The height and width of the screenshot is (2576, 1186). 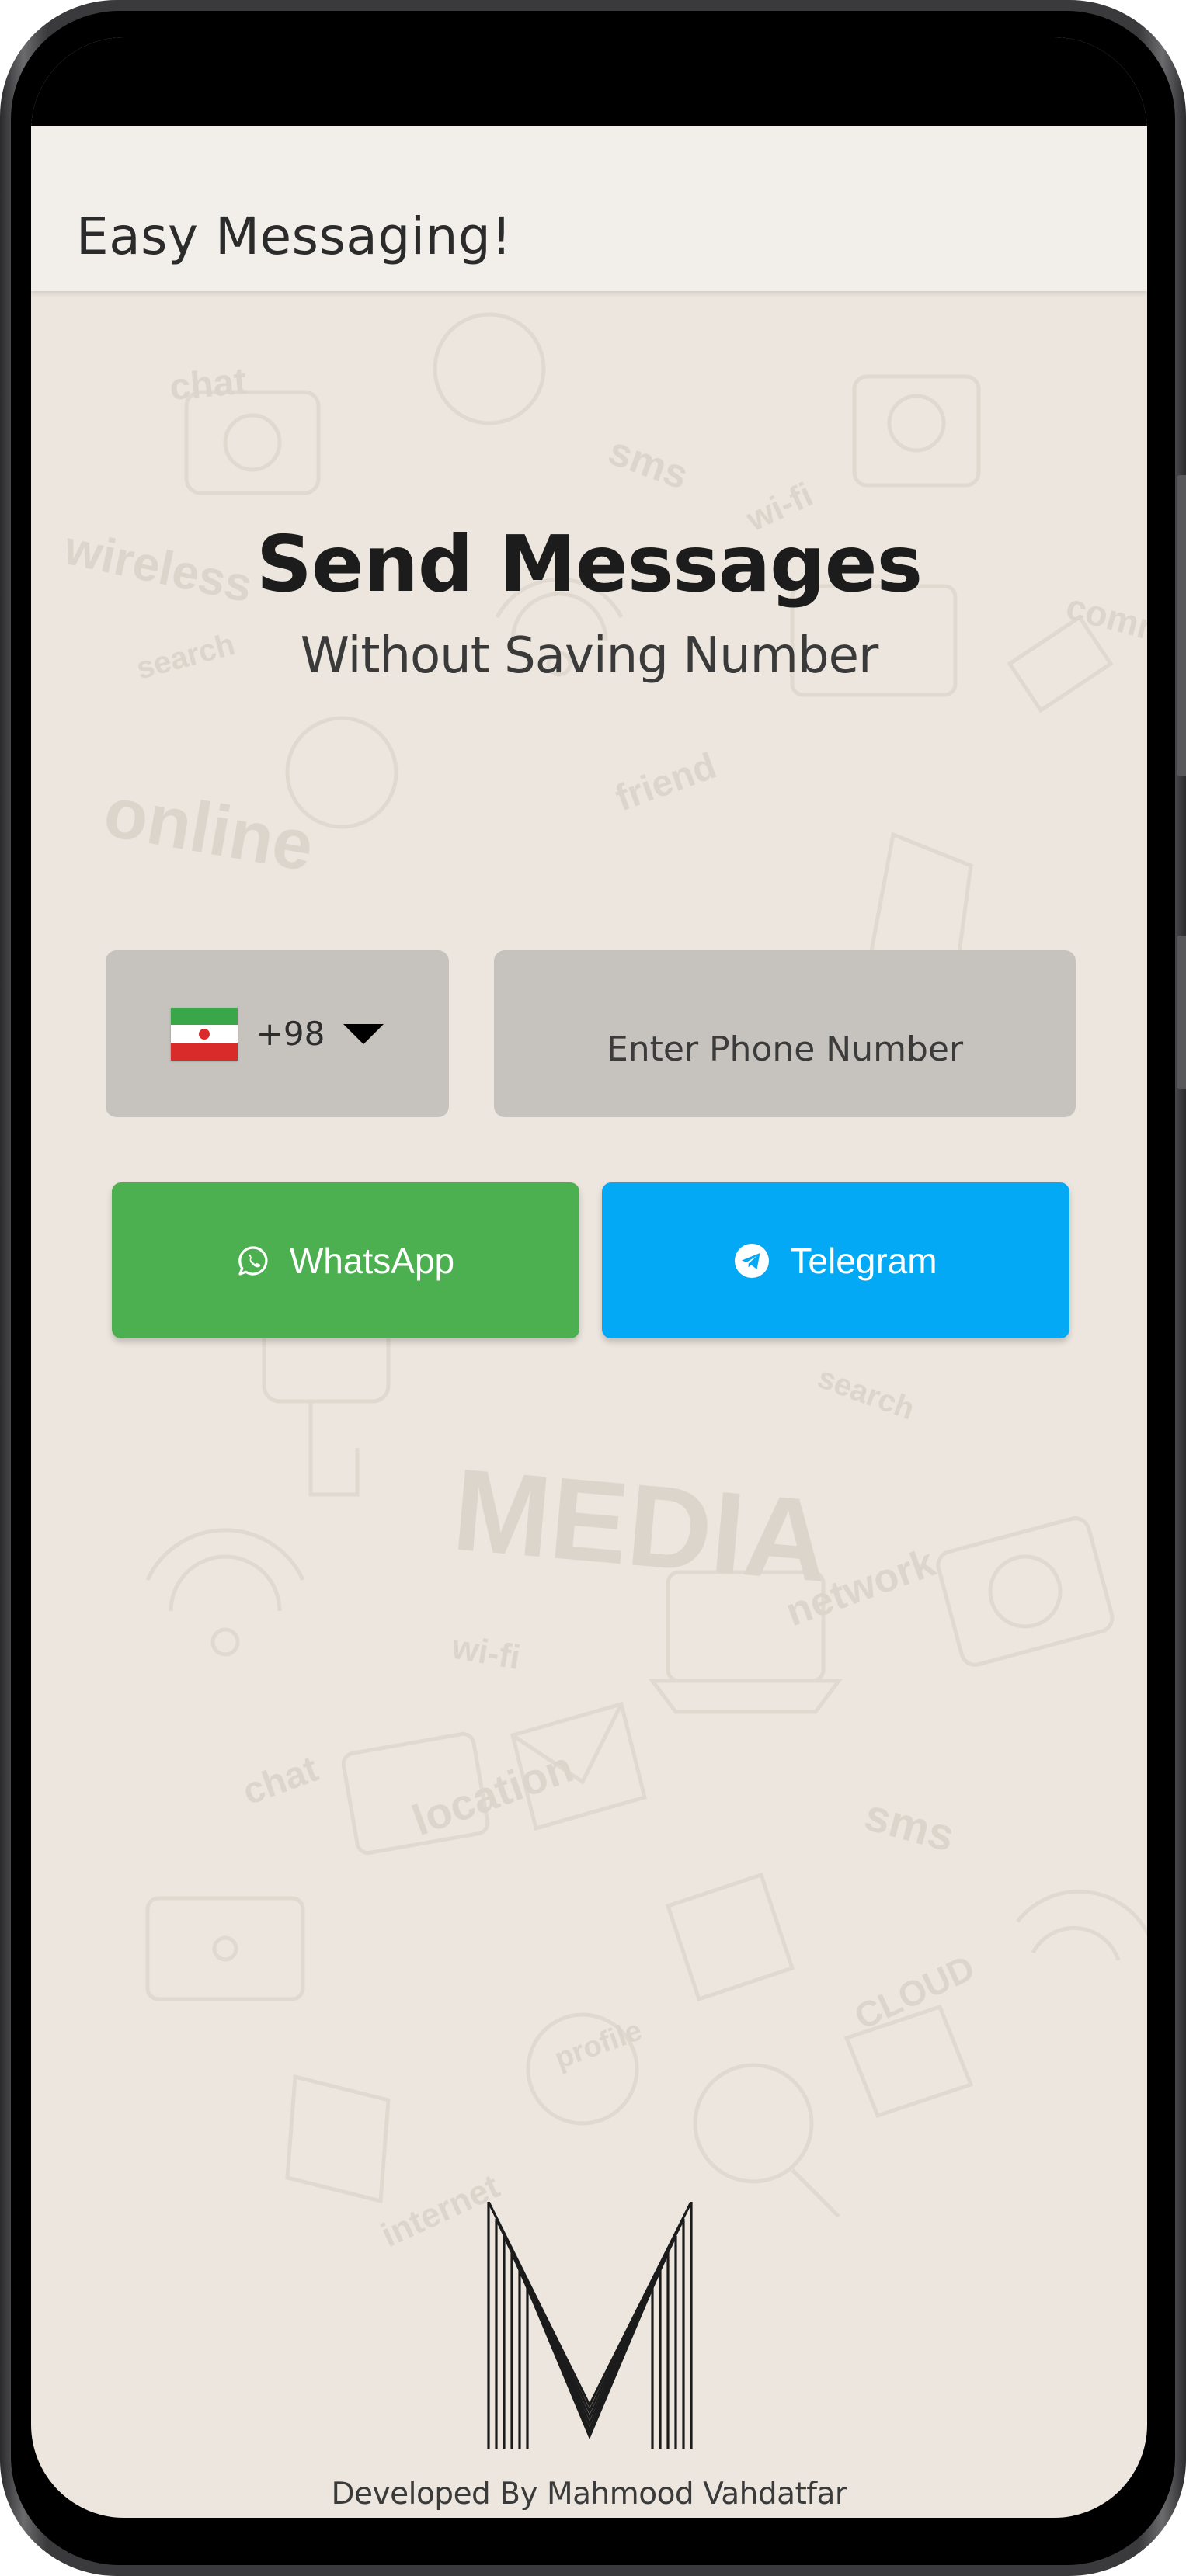 What do you see at coordinates (914, 1992) in the screenshot?
I see `svg-text: CLOUD` at bounding box center [914, 1992].